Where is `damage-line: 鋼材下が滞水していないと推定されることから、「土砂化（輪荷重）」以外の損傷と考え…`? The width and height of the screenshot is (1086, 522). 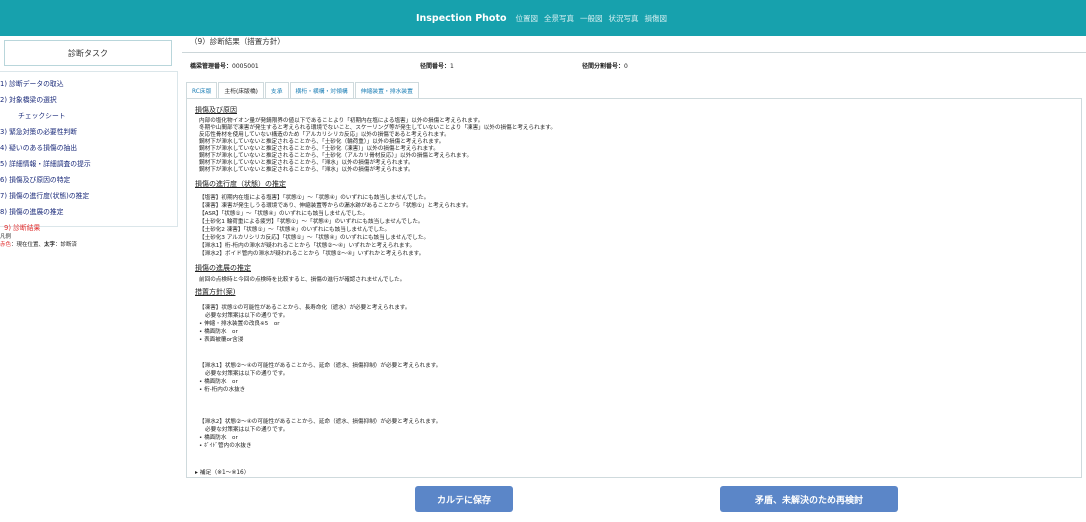
damage-line: 鋼材下が滞水していないと推定されることから、「土砂化（輪荷重）」以外の損傷と考え… is located at coordinates (322, 142).